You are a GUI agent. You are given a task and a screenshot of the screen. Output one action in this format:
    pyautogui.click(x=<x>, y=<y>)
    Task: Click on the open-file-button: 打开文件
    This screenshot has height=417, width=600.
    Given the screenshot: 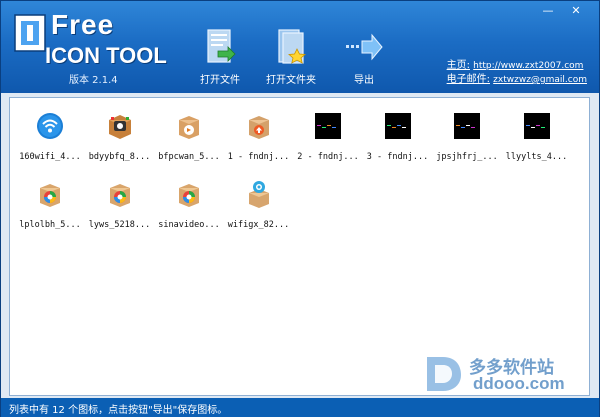 What is the action you would take?
    pyautogui.click(x=220, y=56)
    